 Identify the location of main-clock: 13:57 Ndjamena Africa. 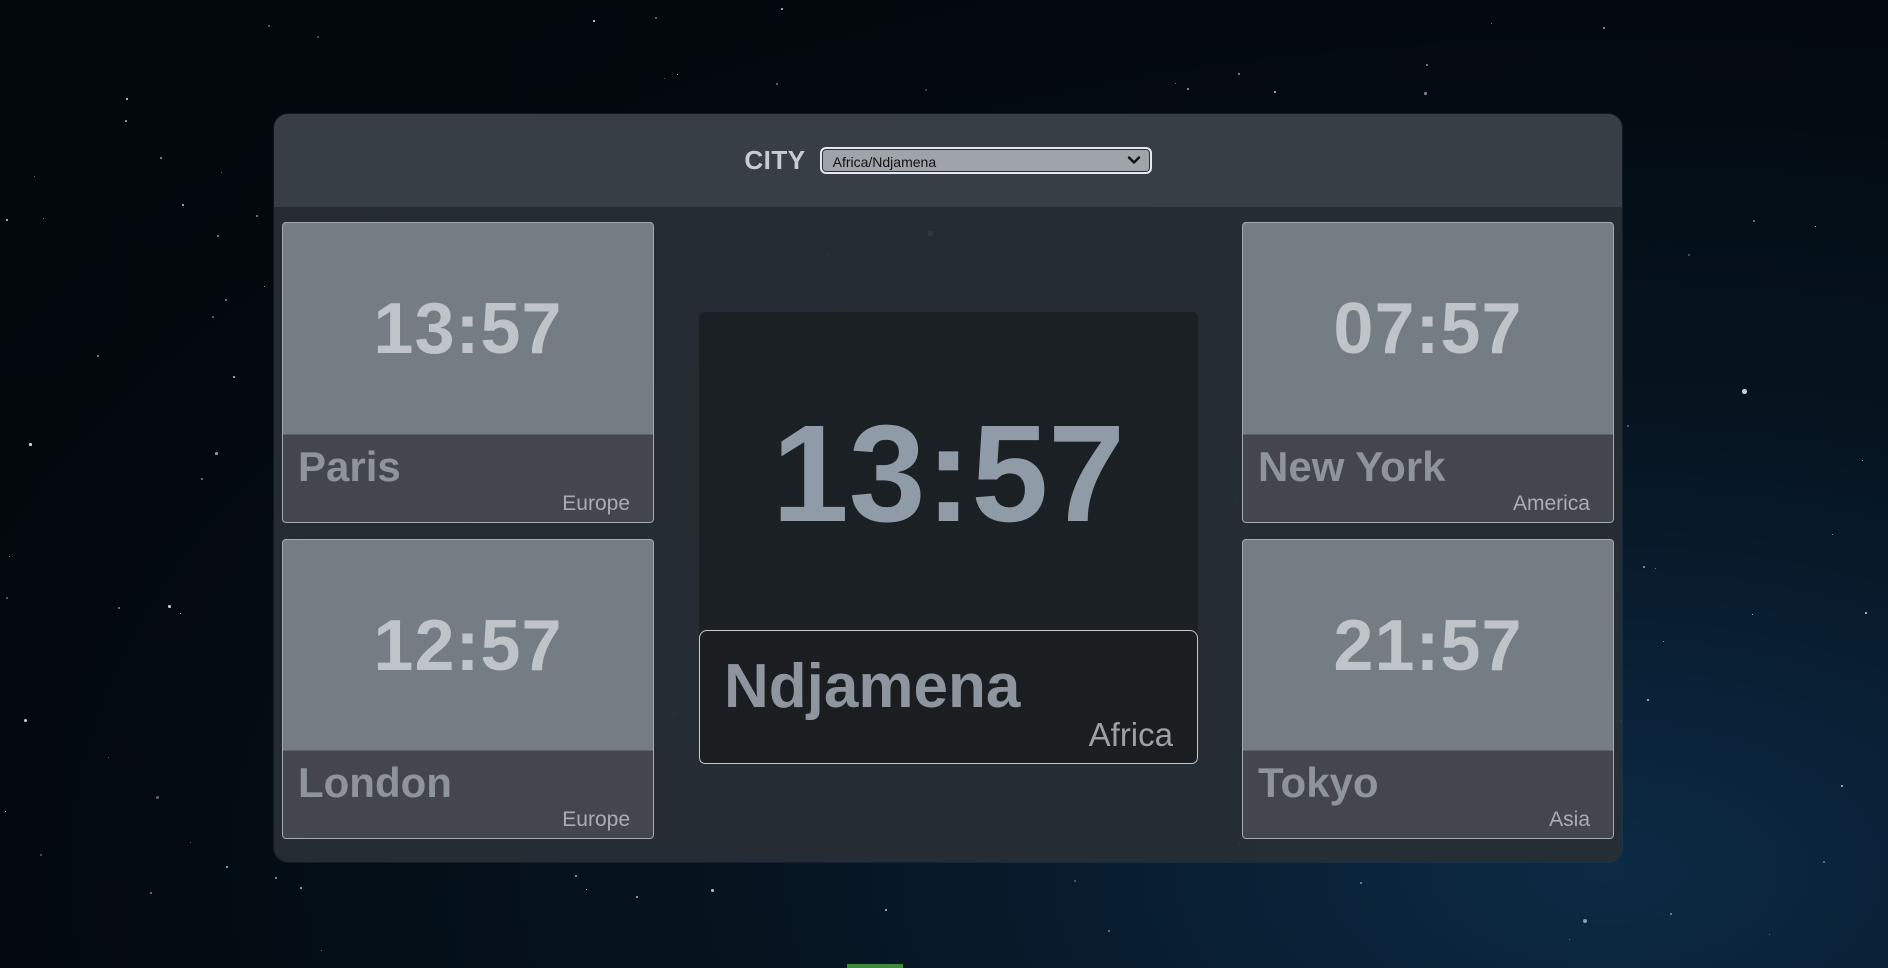
(948, 538).